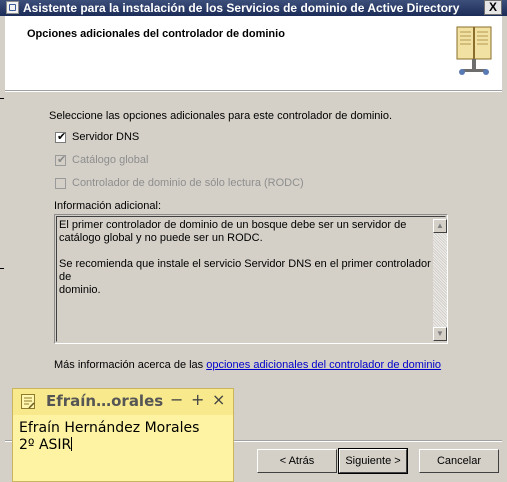  Describe the element at coordinates (197, 399) in the screenshot. I see `add-icon: +` at that location.